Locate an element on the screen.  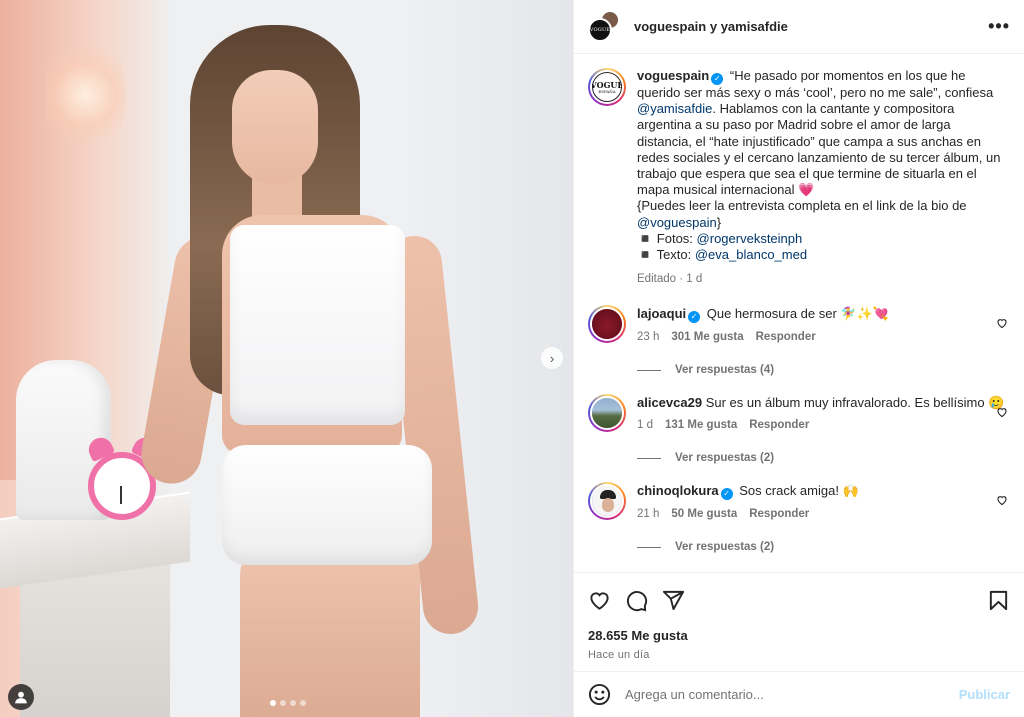
caption-meta: Editado · 1 d is located at coordinates (670, 279).